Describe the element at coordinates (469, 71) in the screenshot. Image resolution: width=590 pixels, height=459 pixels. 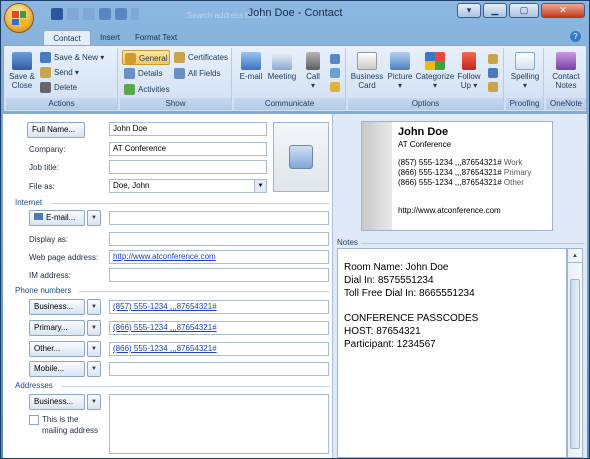
I see `follow-up-button: Follow Up ▾` at that location.